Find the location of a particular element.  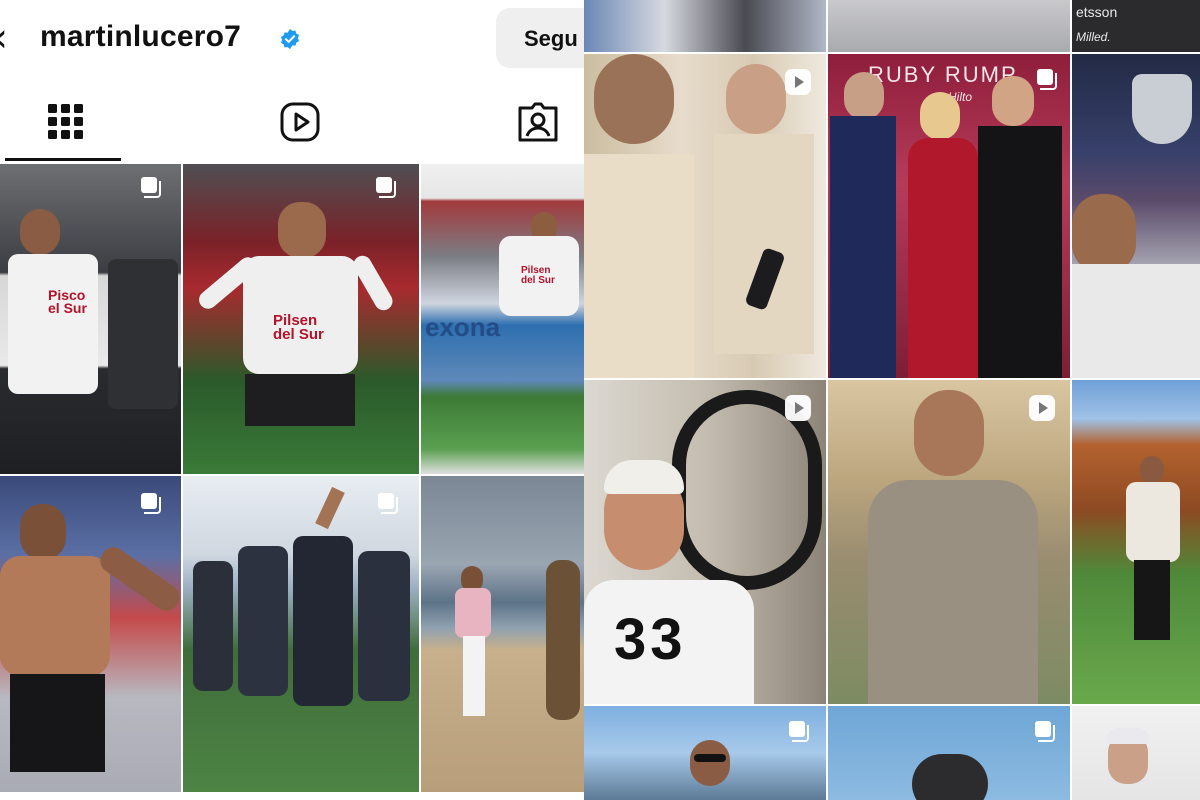

post-tile: Pilsen del Sur exona is located at coordinates (502, 319).